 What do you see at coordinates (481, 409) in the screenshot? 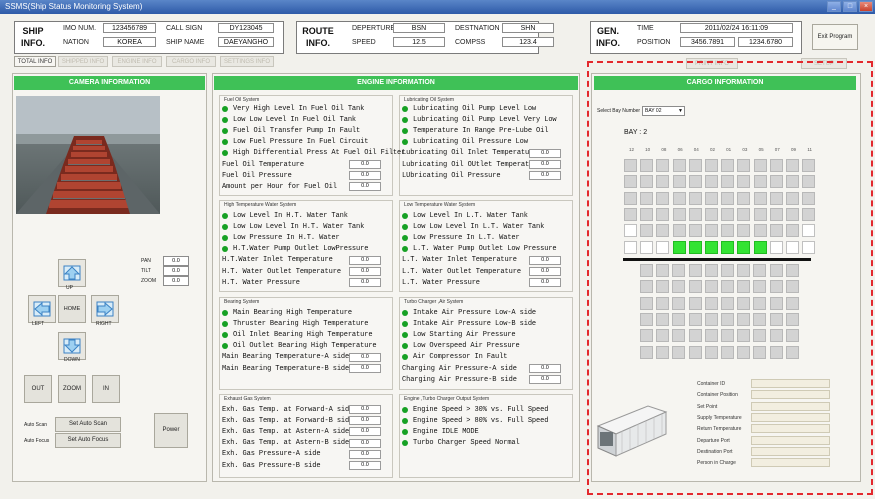
I see `alarm-label: Engine Speed > 30% vs. Full Speed` at bounding box center [481, 409].